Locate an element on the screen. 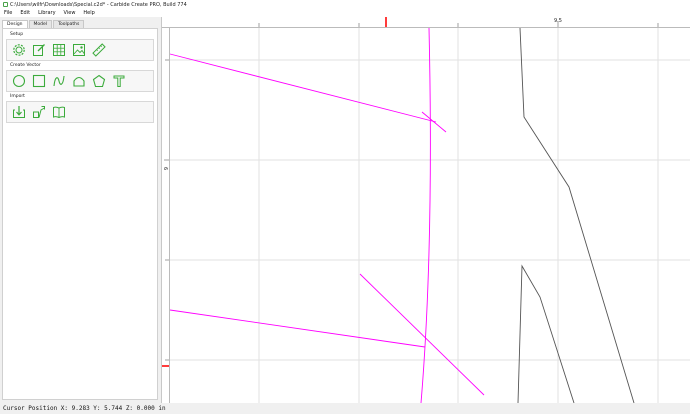 Image resolution: width=690 pixels, height=414 pixels. circle-icon is located at coordinates (19, 81).